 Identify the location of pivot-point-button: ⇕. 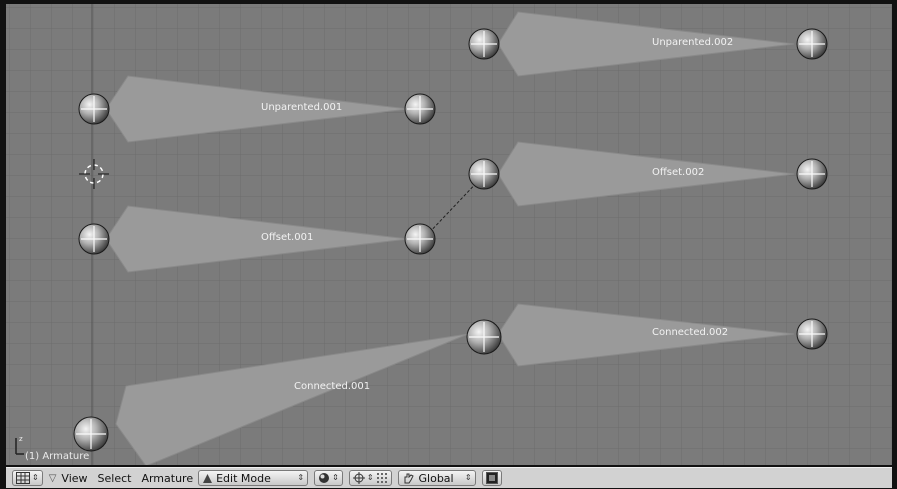
(370, 478).